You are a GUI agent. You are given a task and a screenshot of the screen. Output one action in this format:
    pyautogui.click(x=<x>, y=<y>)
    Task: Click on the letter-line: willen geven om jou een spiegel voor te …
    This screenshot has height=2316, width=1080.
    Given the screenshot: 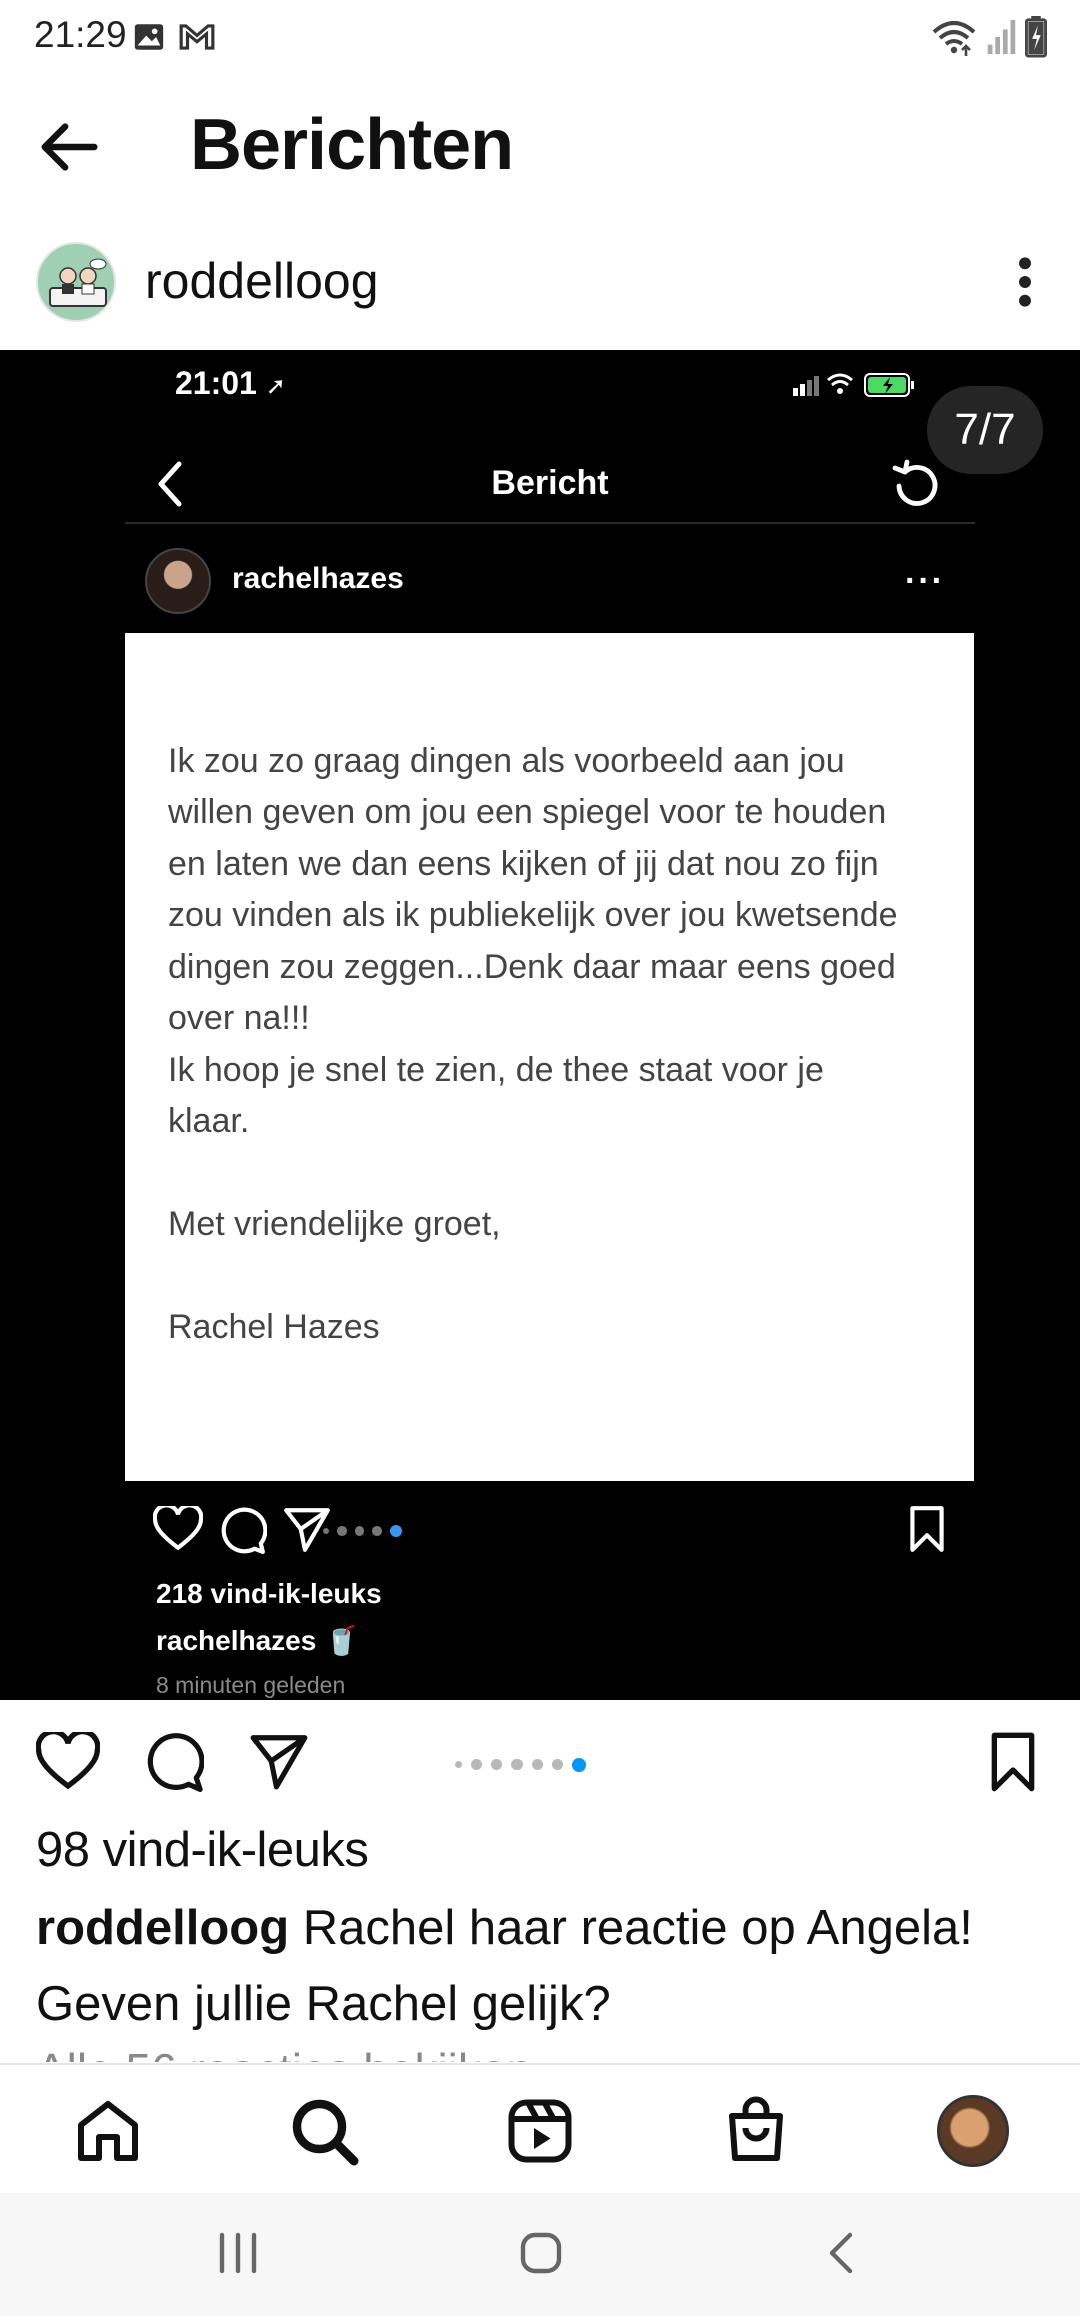 What is the action you would take?
    pyautogui.click(x=527, y=812)
    